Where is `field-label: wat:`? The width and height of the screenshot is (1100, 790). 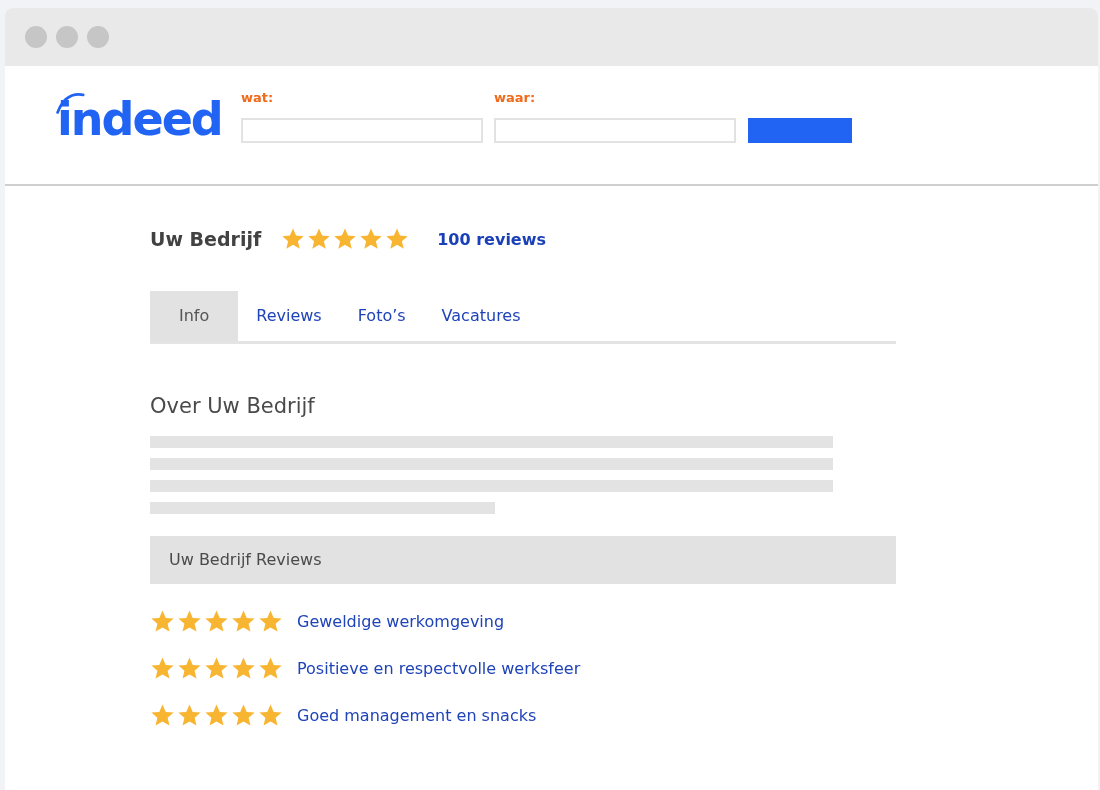
field-label: wat: is located at coordinates (257, 98).